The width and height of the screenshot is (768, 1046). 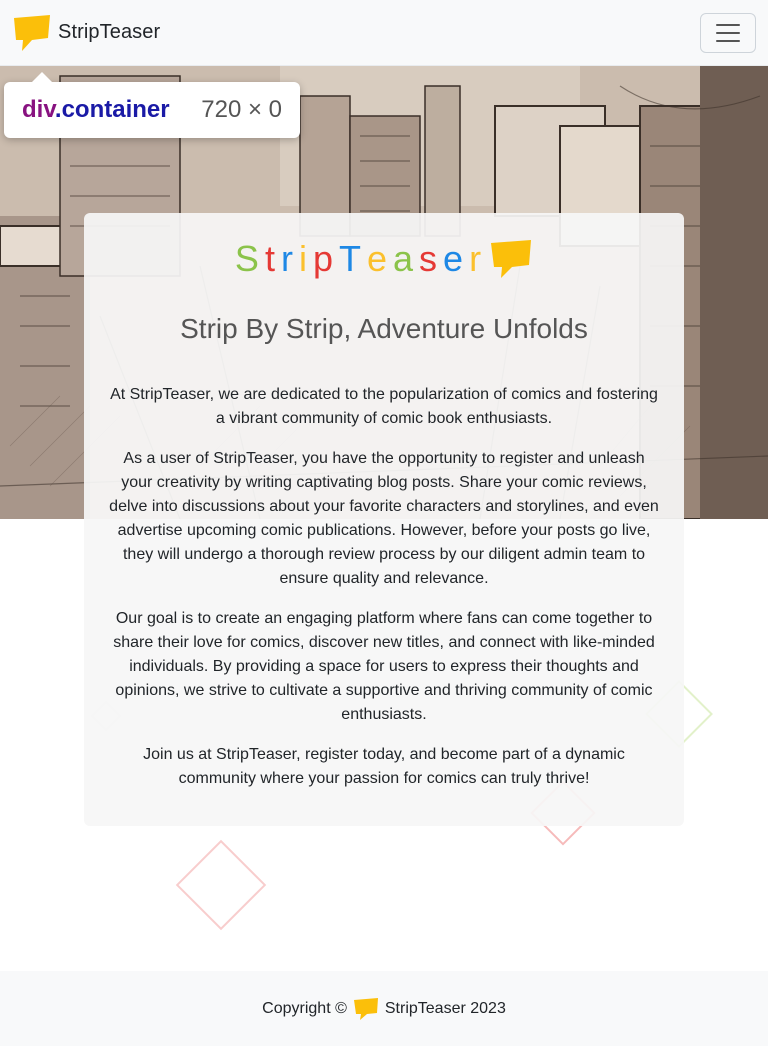 I want to click on brand-name: StripTeaser, so click(x=109, y=32).